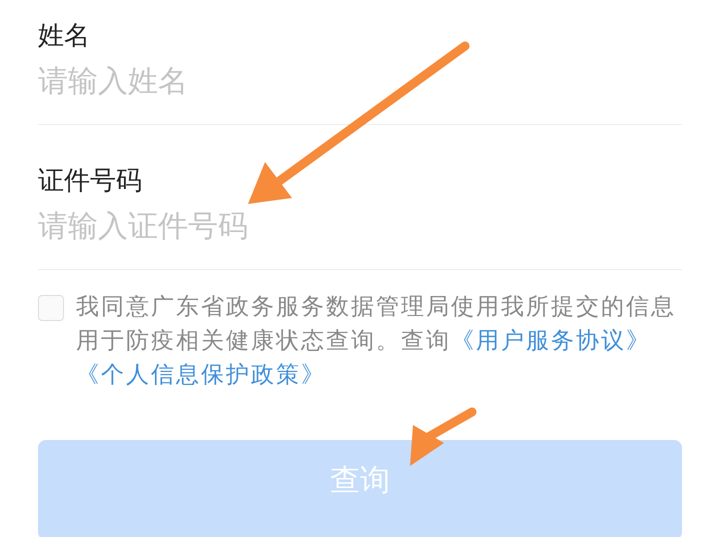  What do you see at coordinates (51, 308) in the screenshot?
I see `checkbox` at bounding box center [51, 308].